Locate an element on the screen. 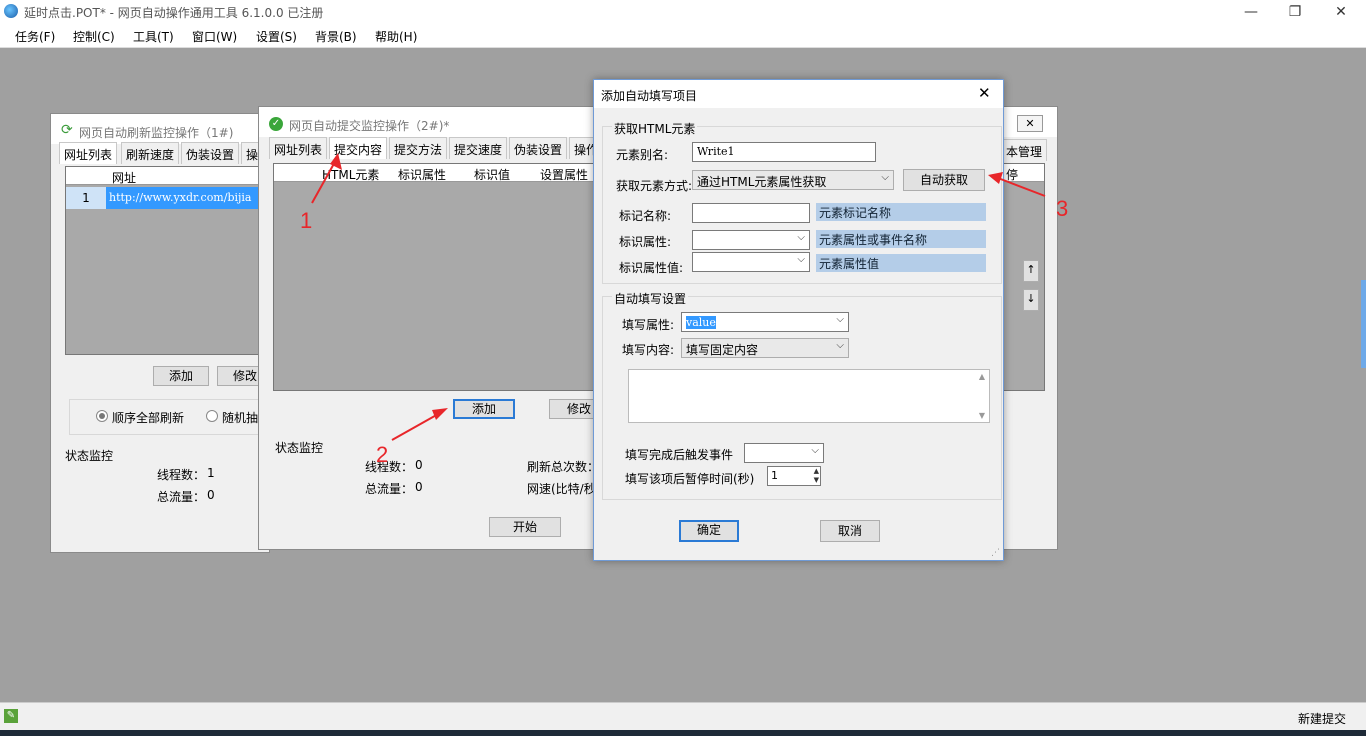 Image resolution: width=1366 pixels, height=736 pixels. status-right-text: 新建提交 is located at coordinates (1322, 719).